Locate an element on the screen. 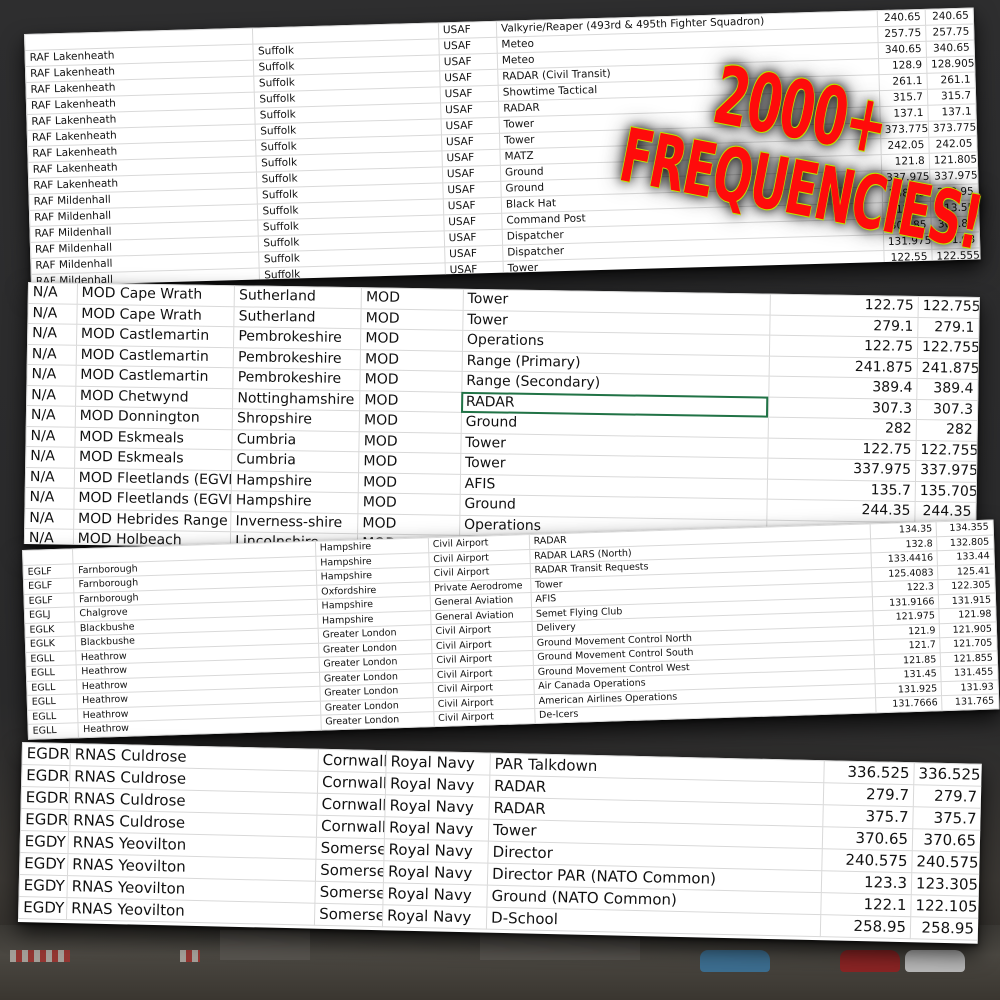 This screenshot has height=1000, width=1000. frequency-alt-cell: 131.765 is located at coordinates (970, 702).